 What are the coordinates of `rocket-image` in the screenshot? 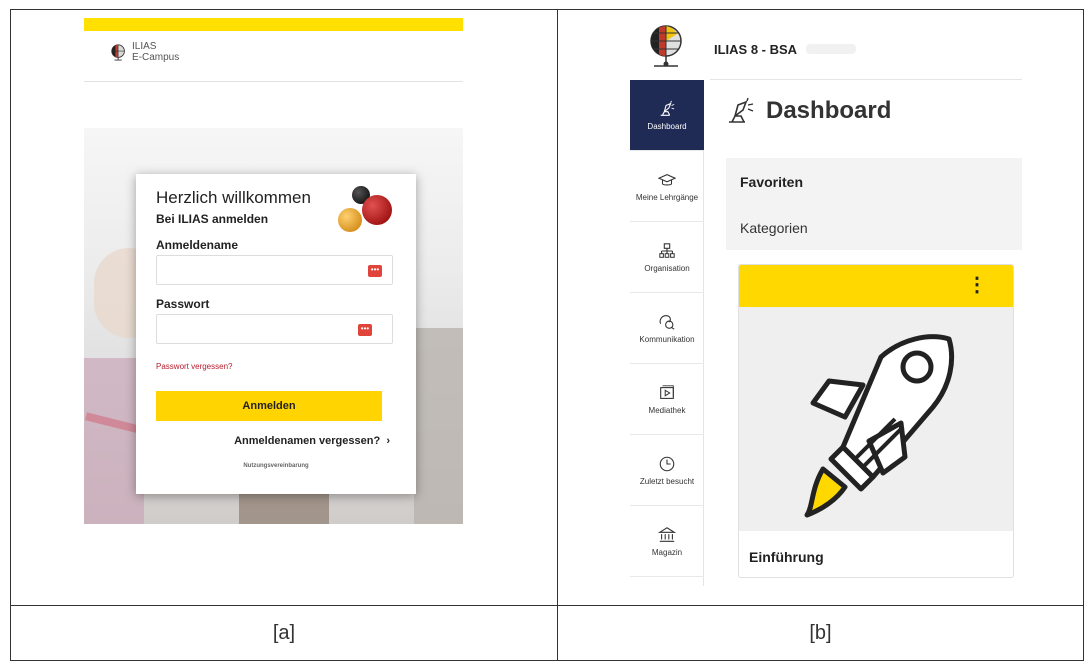 It's located at (876, 419).